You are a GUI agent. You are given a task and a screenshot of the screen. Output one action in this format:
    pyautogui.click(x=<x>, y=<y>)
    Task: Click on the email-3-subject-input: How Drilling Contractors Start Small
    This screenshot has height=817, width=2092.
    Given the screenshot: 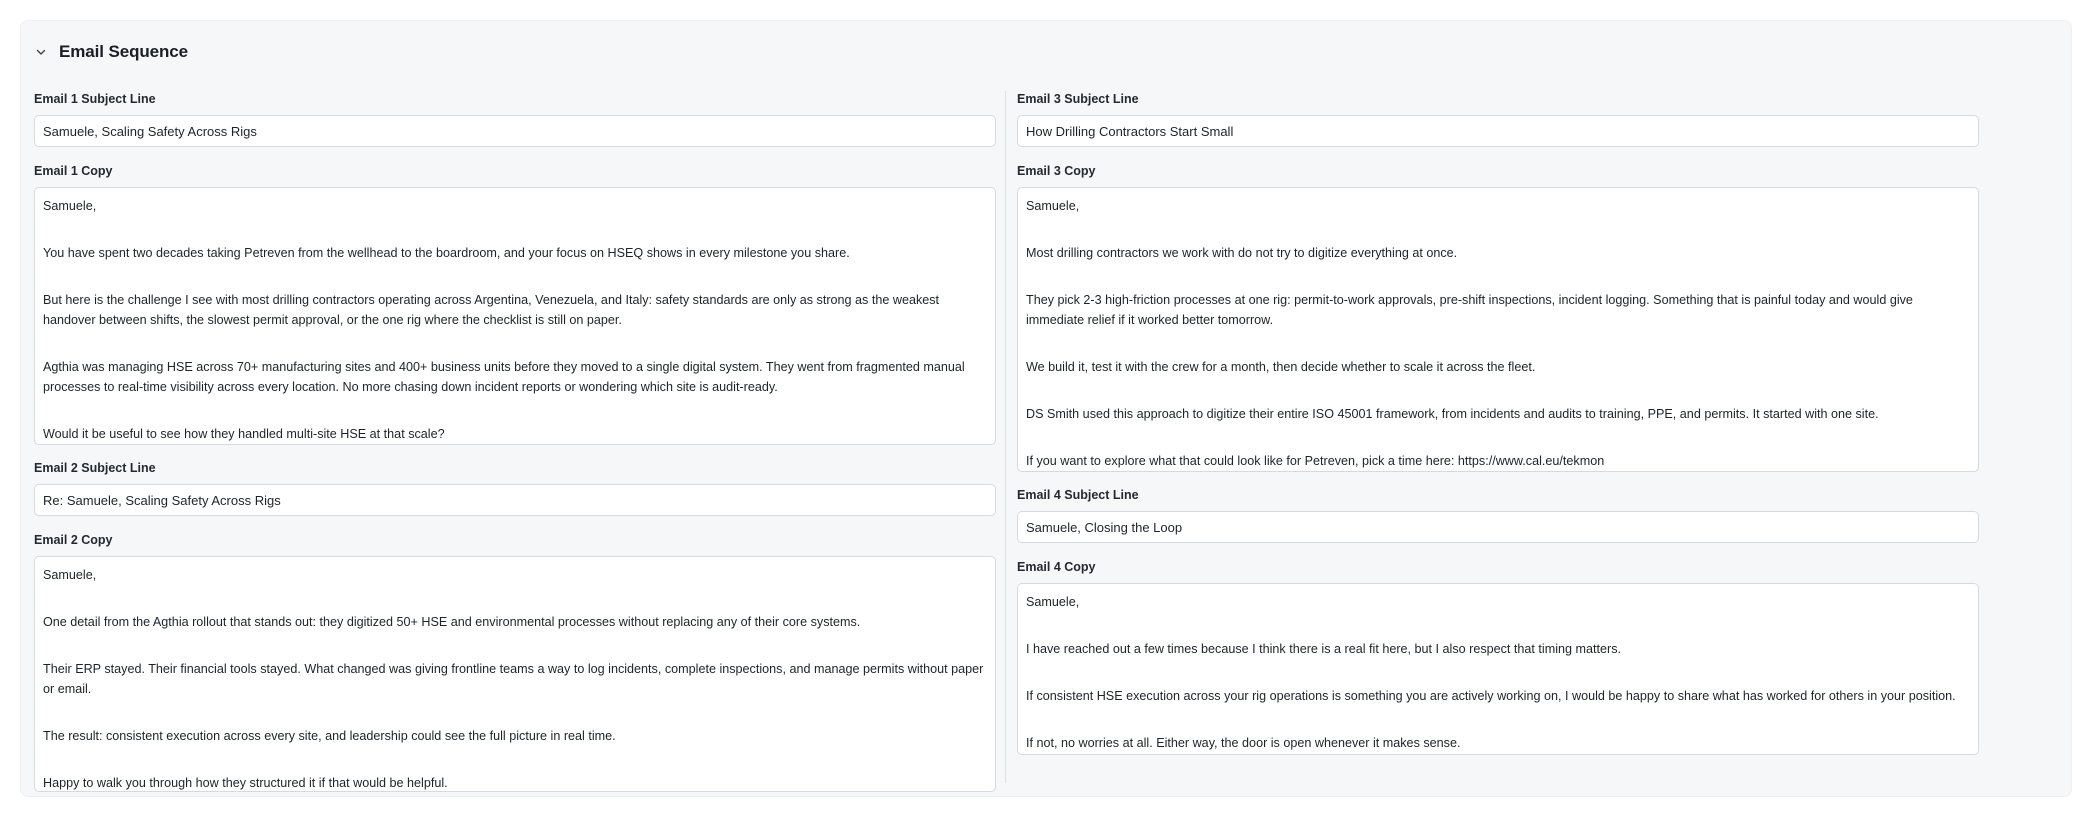 What is the action you would take?
    pyautogui.click(x=1498, y=131)
    